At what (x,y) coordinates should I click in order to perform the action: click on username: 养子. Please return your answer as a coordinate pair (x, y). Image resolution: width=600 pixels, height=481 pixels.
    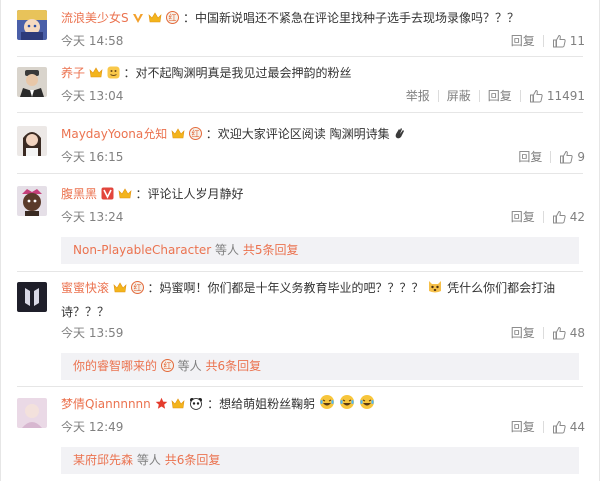
    Looking at the image, I should click on (73, 73).